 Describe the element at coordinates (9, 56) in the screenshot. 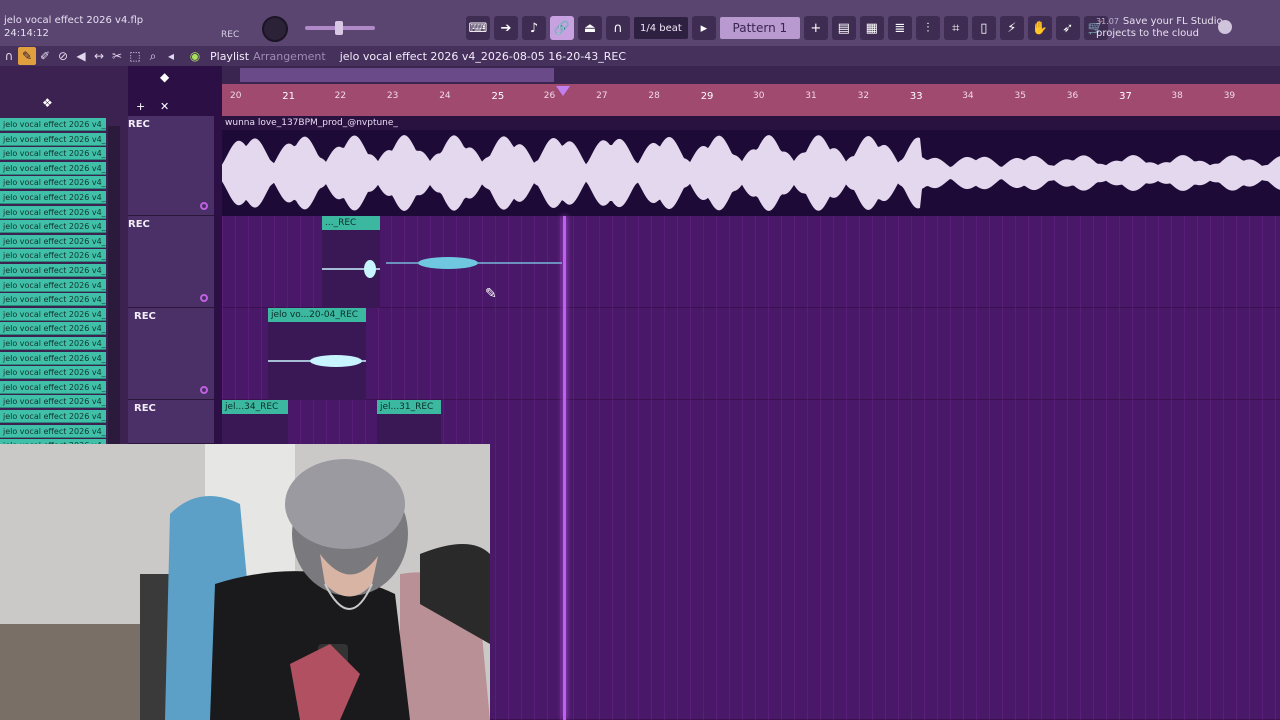

I see `magnet-snap-icon: ∩` at that location.